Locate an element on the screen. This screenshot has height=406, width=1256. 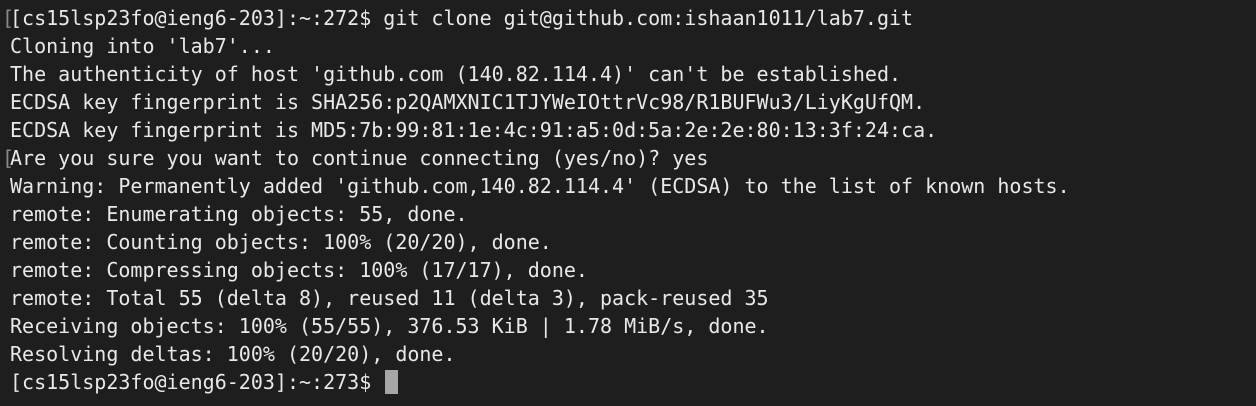
terminal-prompt-line: [cs15lsp23fo@ieng6-203]:~:273$ is located at coordinates (633, 382).